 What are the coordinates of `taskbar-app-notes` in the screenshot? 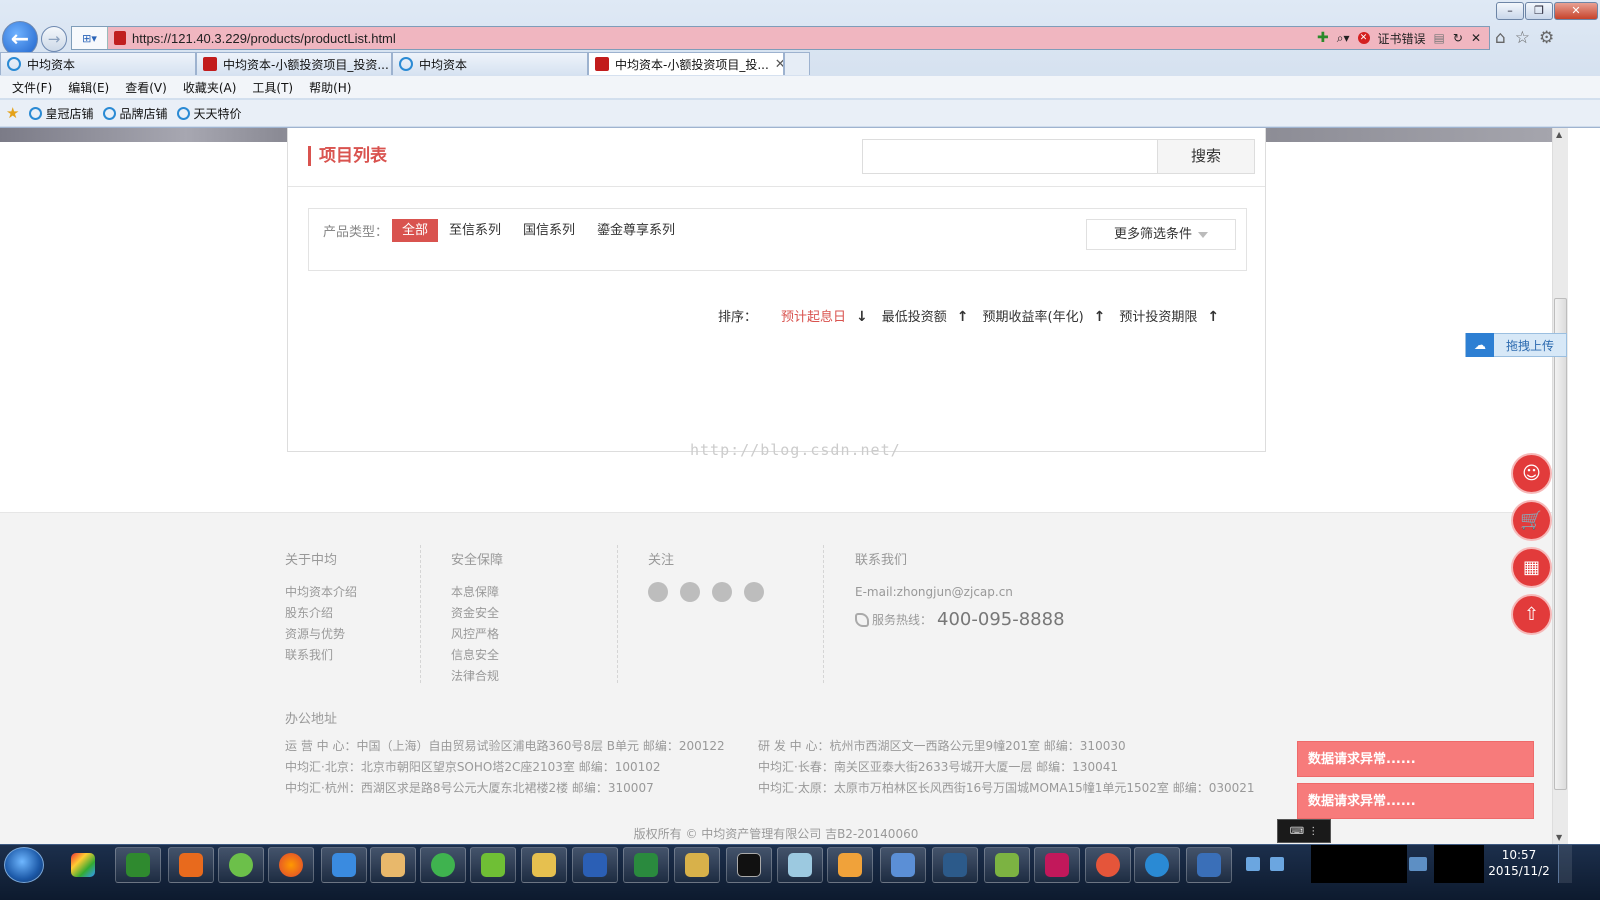 It's located at (800, 865).